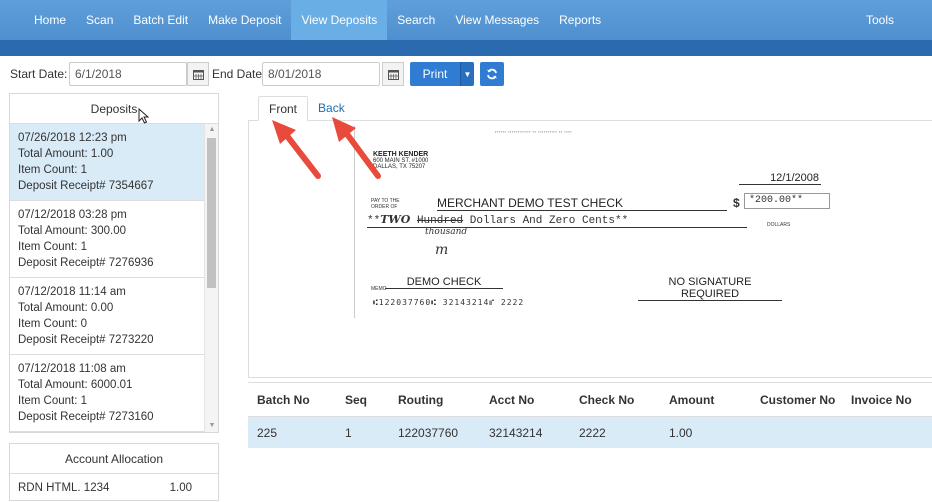 Image resolution: width=932 pixels, height=502 pixels. What do you see at coordinates (212, 130) in the screenshot?
I see `scroll-up-icon: ▲` at bounding box center [212, 130].